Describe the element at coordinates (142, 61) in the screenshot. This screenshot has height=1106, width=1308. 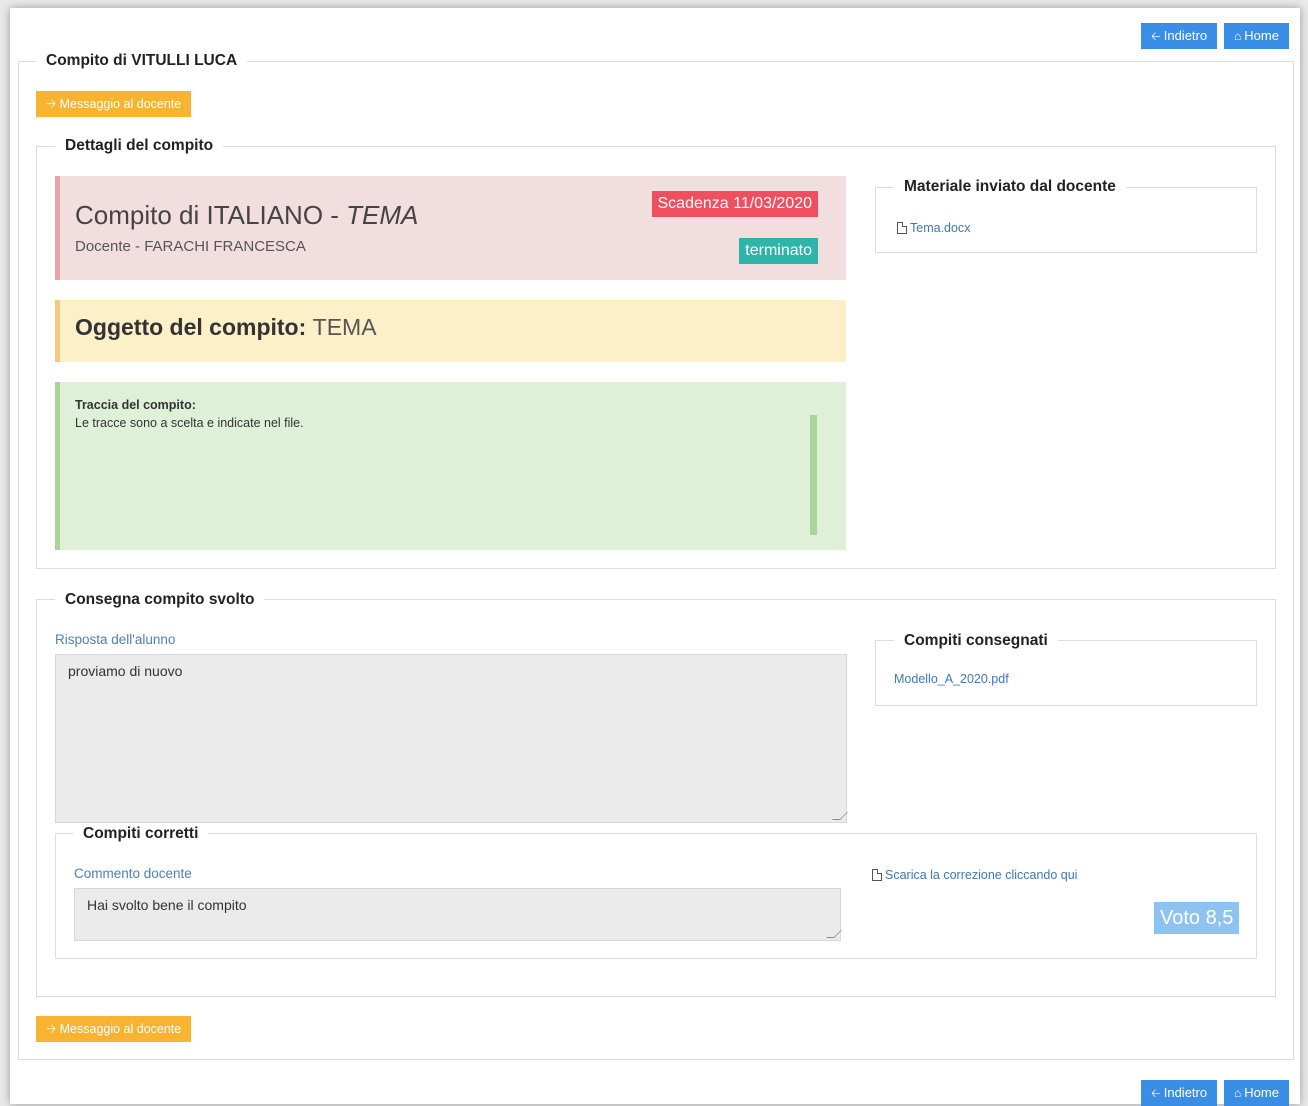
I see `page-title: Compito di VITULLI LUCA` at that location.